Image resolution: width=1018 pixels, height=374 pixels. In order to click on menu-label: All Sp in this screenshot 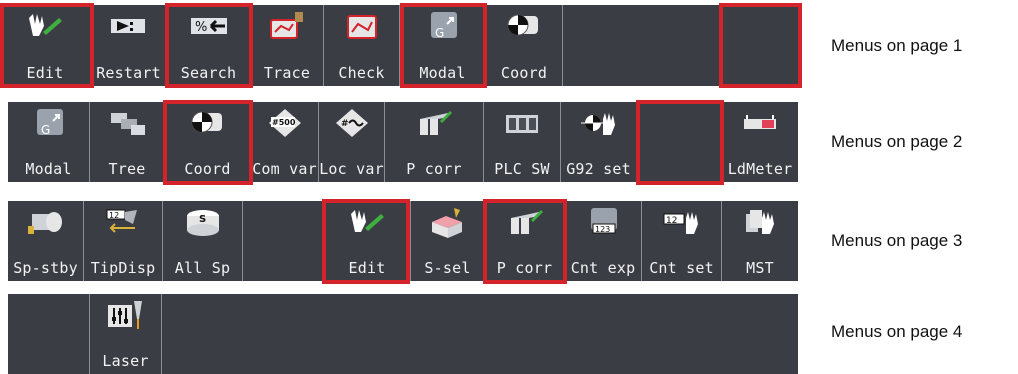, I will do `click(202, 268)`.